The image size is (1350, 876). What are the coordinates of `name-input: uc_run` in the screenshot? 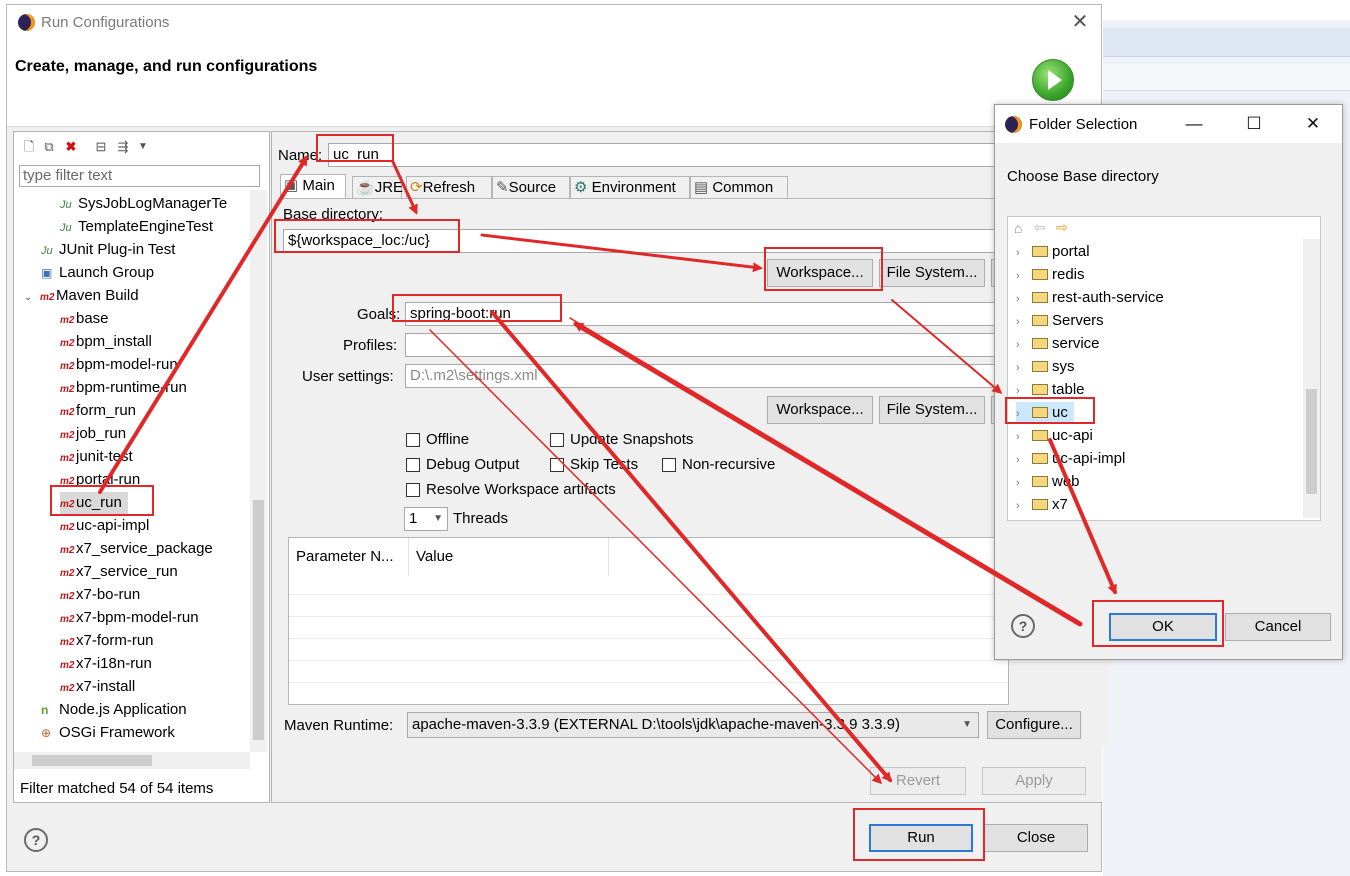 It's located at (713, 155).